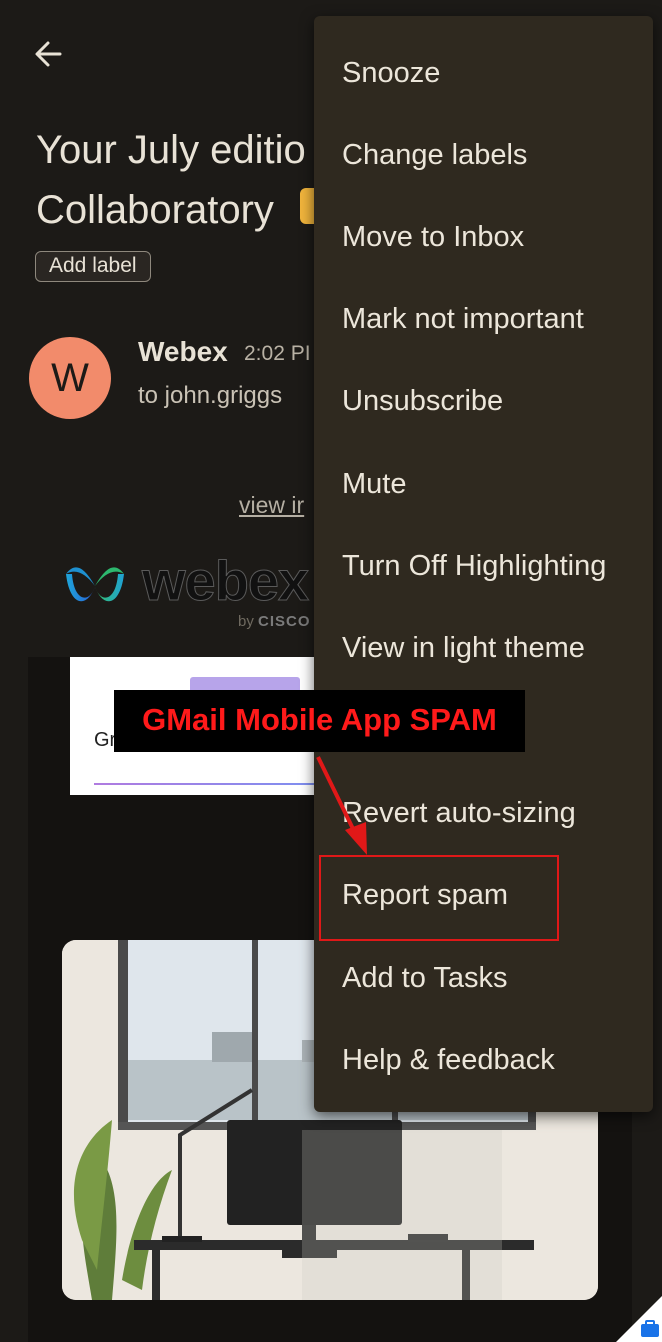  I want to click on menu-item-change-labels: Change labels, so click(434, 155).